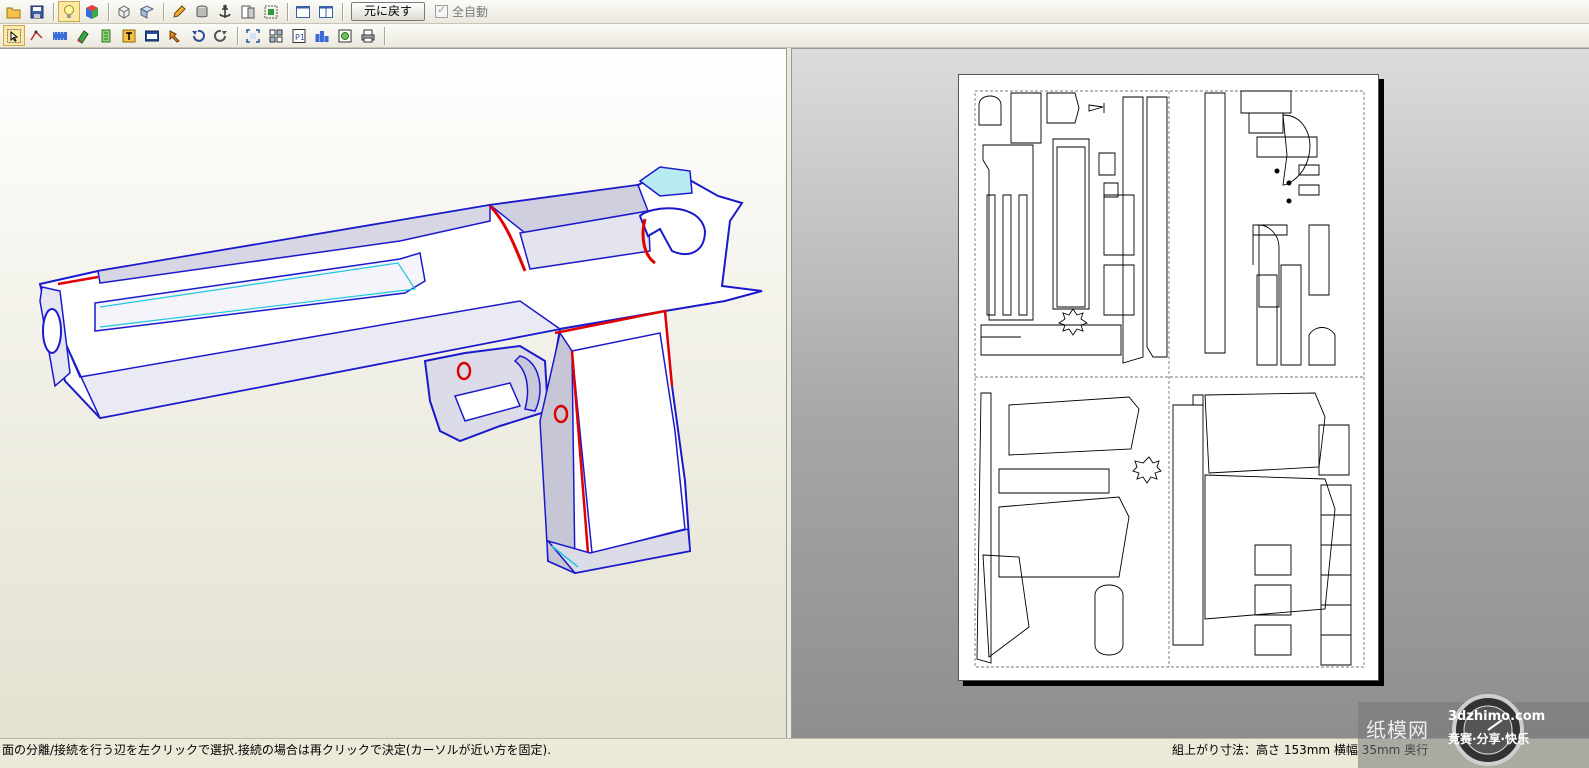  I want to click on watermark-sub: 竞赛·分享·快乐, so click(1489, 739).